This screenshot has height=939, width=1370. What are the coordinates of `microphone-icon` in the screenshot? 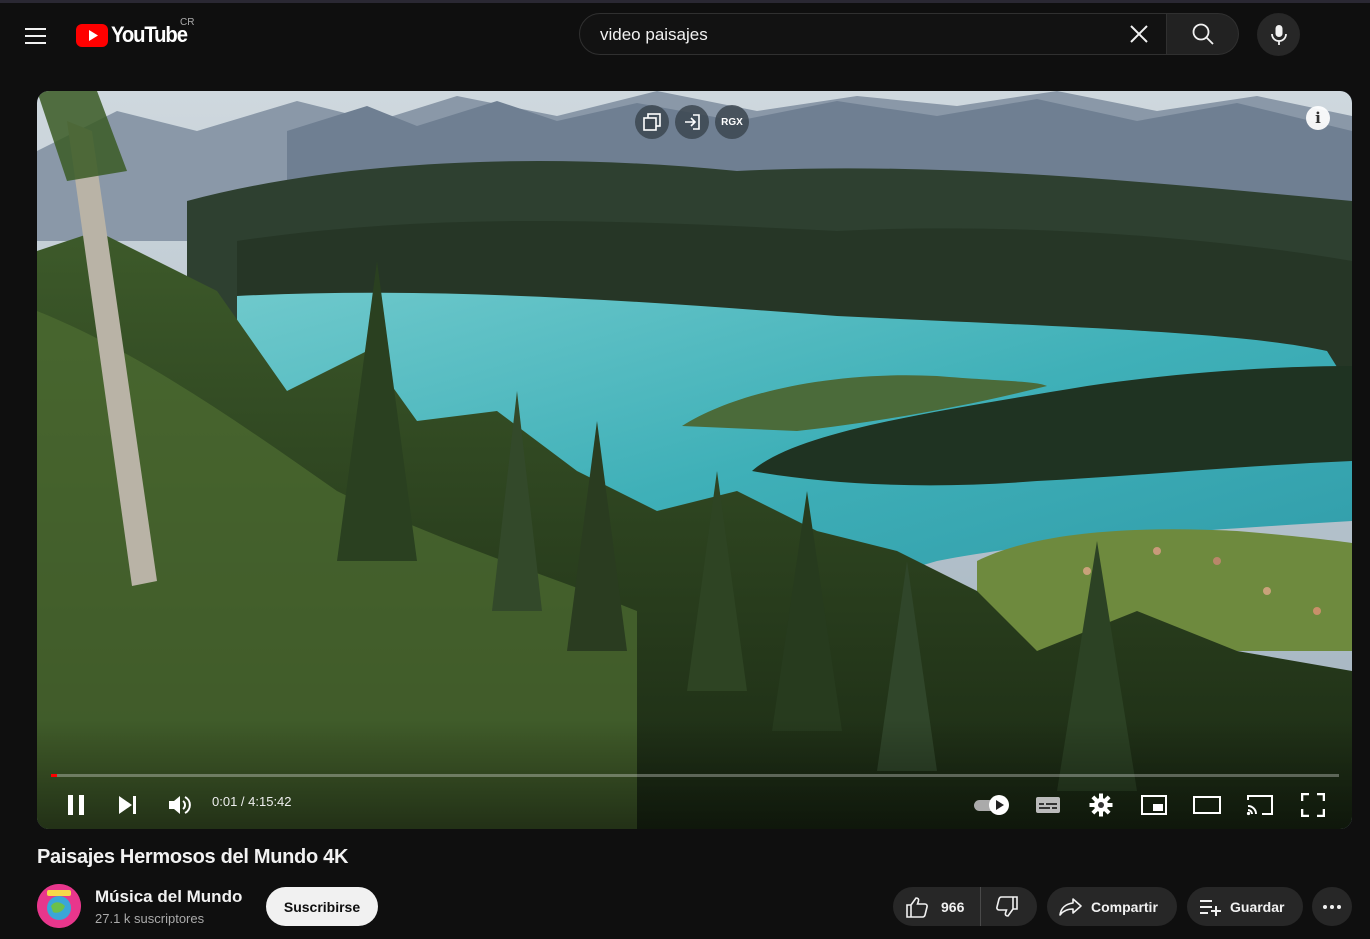 It's located at (1278, 34).